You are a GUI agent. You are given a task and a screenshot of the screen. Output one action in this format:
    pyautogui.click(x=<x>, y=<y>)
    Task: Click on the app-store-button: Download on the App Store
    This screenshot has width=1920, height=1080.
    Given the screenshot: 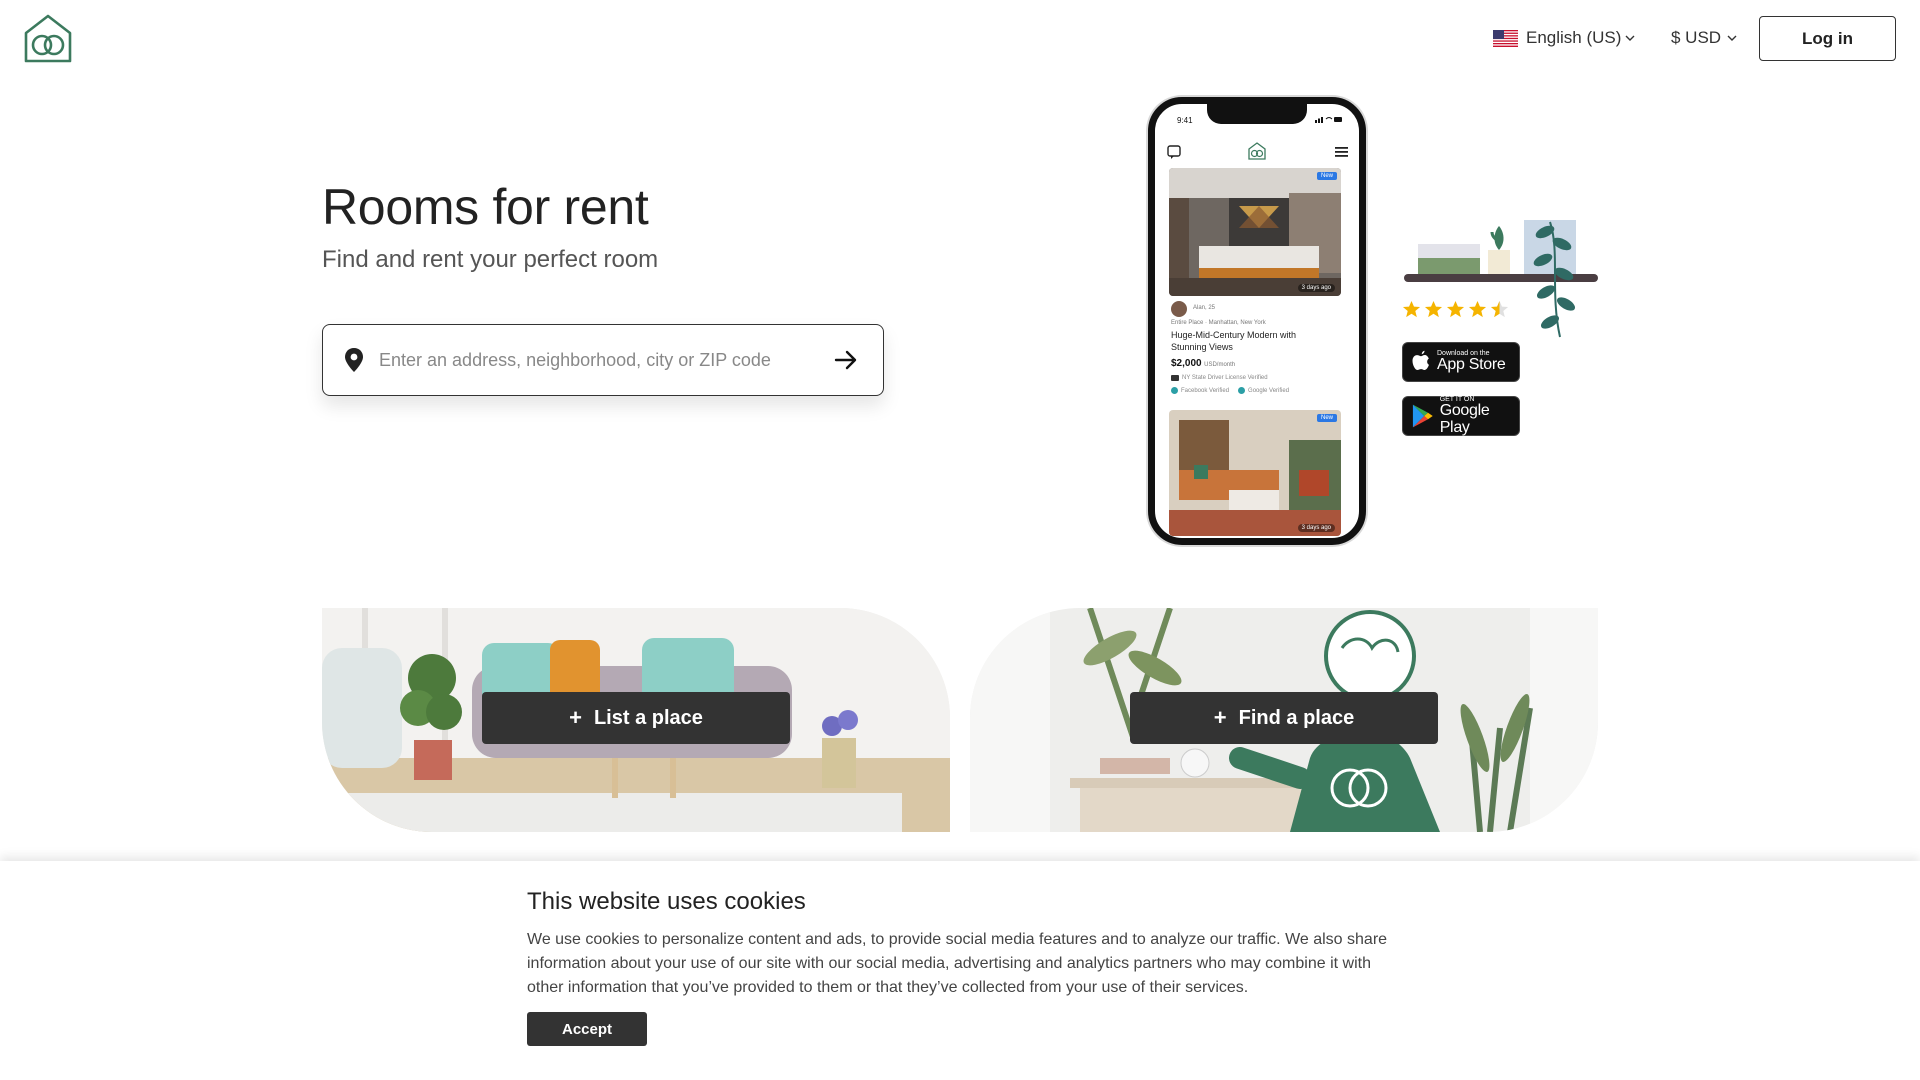 What is the action you would take?
    pyautogui.click(x=1461, y=362)
    